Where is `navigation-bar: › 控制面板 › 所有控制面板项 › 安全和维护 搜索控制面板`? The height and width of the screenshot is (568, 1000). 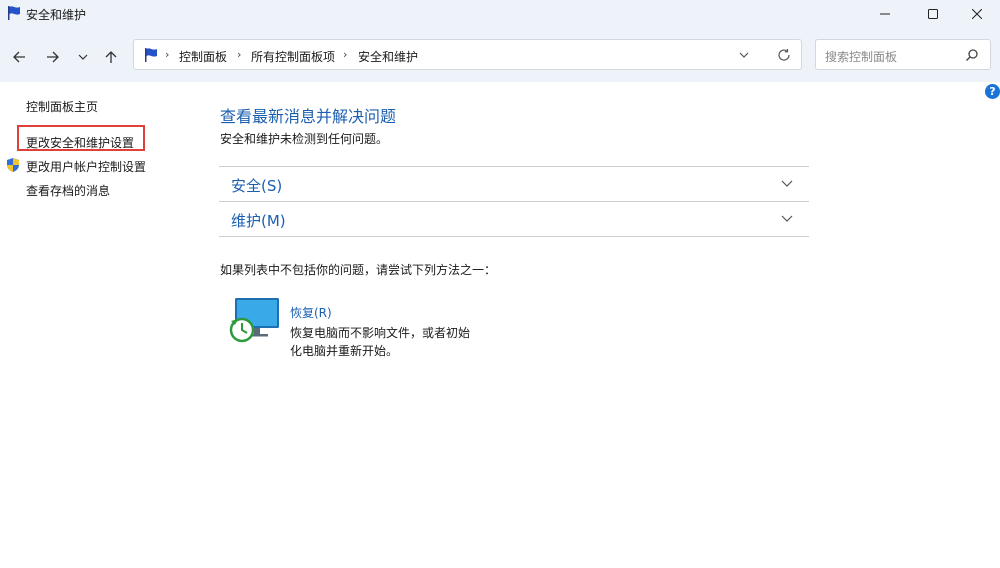
navigation-bar: › 控制面板 › 所有控制面板项 › 安全和维护 搜索控制面板 is located at coordinates (500, 55).